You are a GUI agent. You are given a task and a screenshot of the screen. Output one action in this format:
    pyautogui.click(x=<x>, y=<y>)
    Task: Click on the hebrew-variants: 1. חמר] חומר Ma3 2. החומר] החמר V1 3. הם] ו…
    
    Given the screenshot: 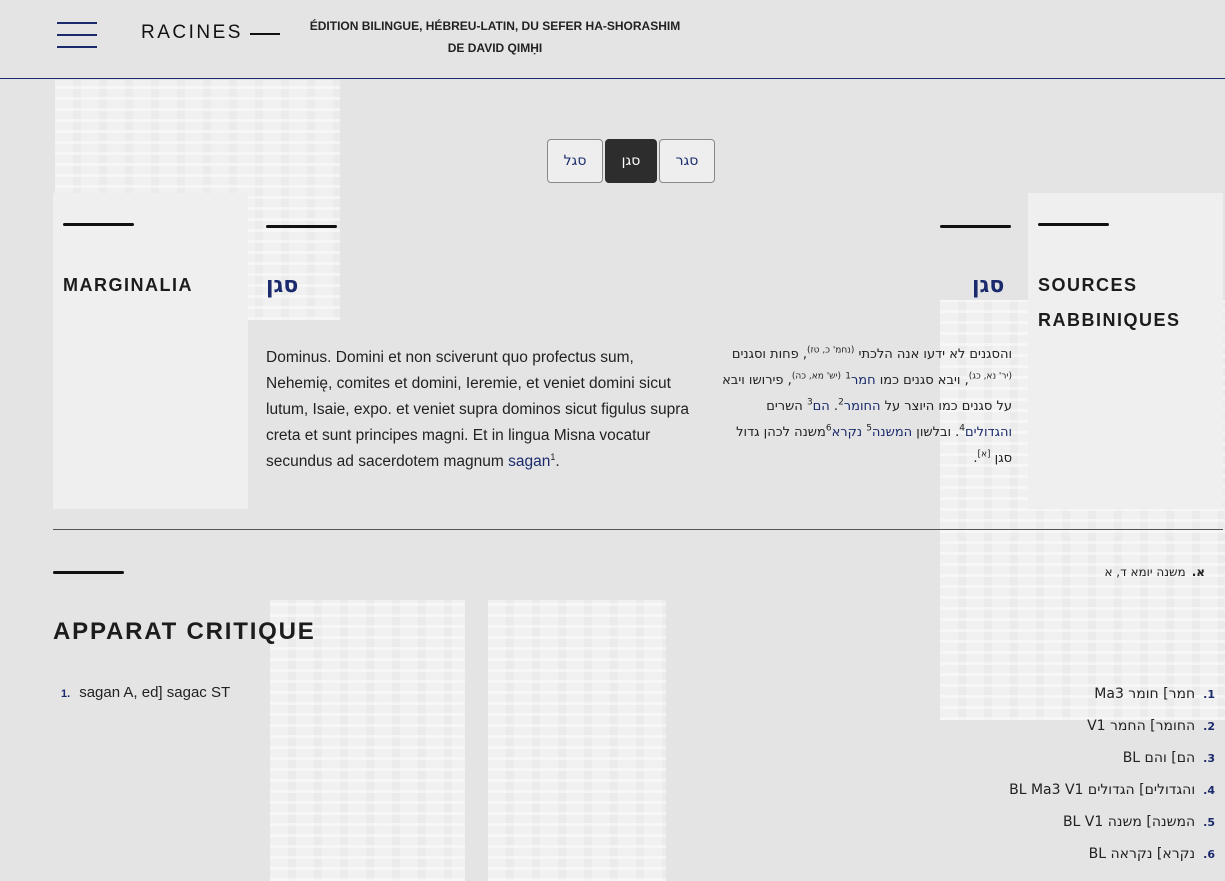 What is the action you would take?
    pyautogui.click(x=1015, y=780)
    